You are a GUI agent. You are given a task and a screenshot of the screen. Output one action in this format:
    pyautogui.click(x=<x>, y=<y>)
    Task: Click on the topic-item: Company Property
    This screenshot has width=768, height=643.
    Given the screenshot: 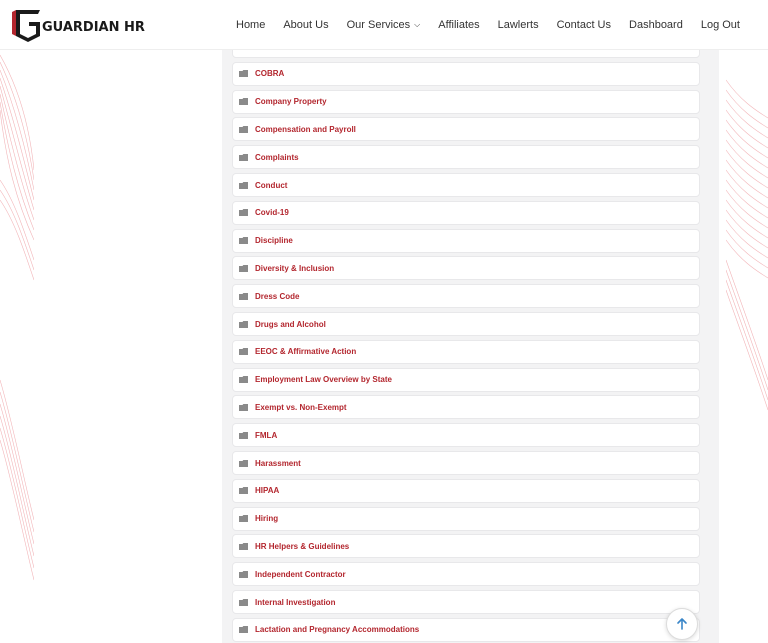 What is the action you would take?
    pyautogui.click(x=466, y=101)
    